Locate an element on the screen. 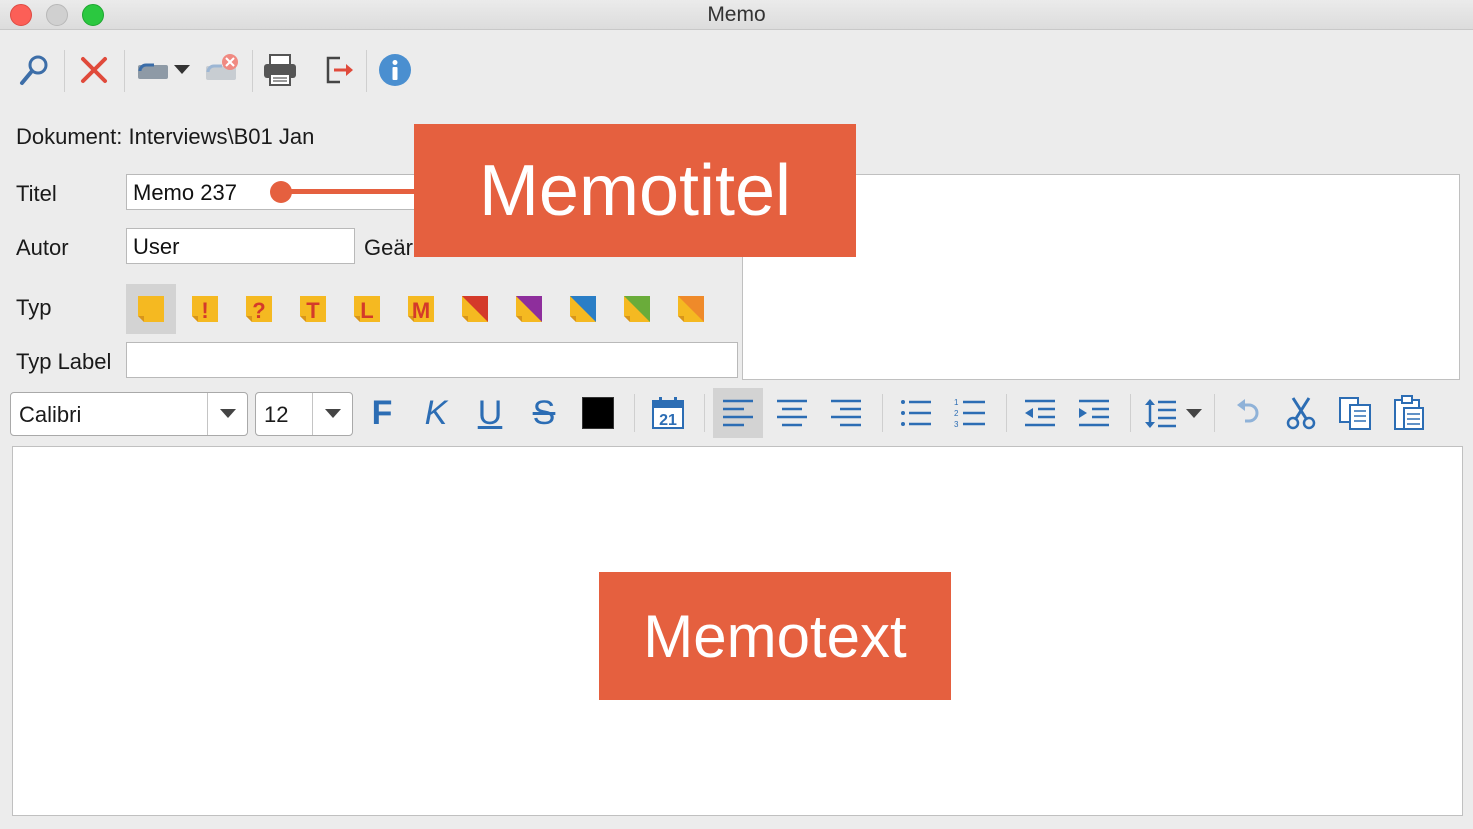 This screenshot has height=829, width=1473. svg-text: 1 is located at coordinates (956, 402).